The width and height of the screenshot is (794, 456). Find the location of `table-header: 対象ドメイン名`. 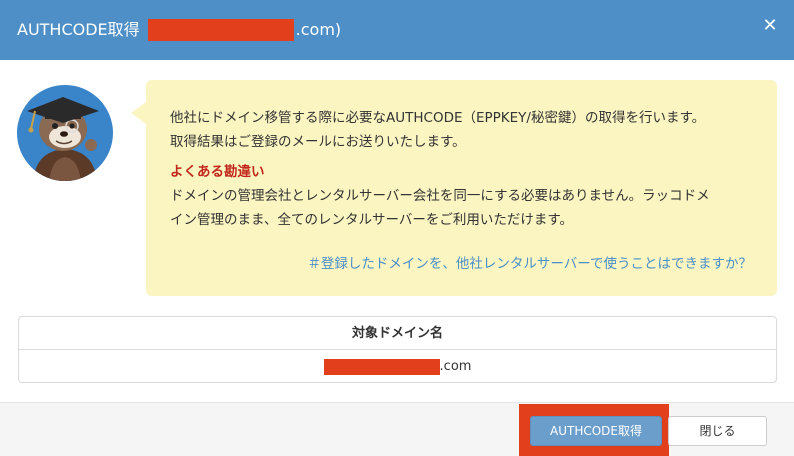

table-header: 対象ドメイン名 is located at coordinates (397, 333).